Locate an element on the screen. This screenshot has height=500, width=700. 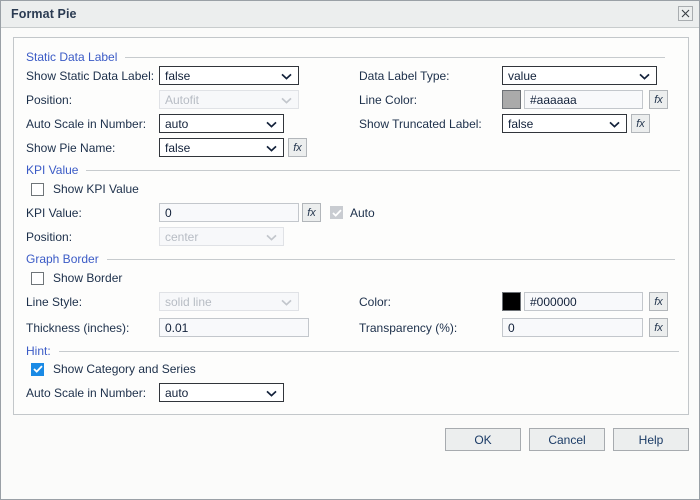
field-show-truncated-label: Show Truncated Label: is located at coordinates (420, 124).